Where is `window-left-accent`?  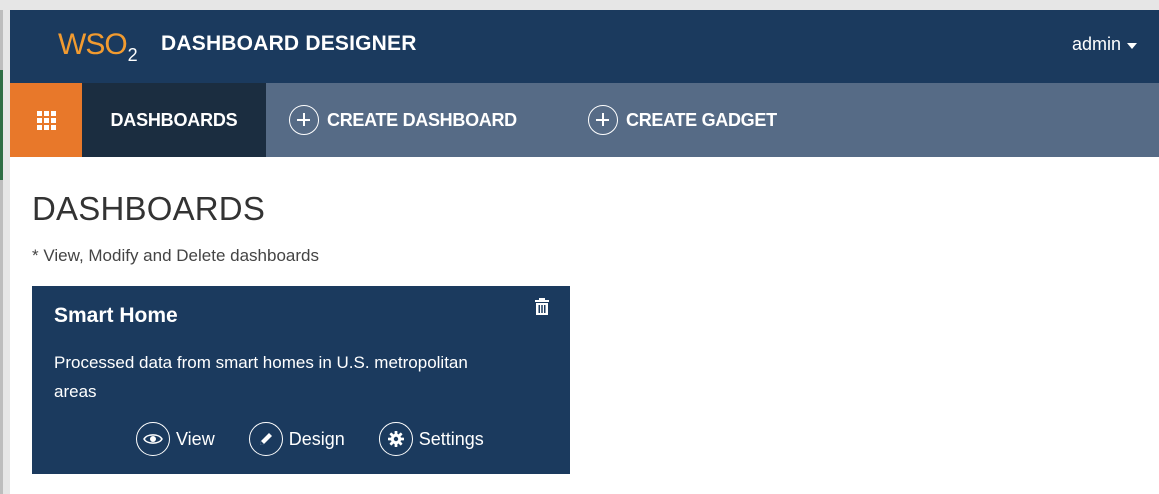 window-left-accent is located at coordinates (1, 125).